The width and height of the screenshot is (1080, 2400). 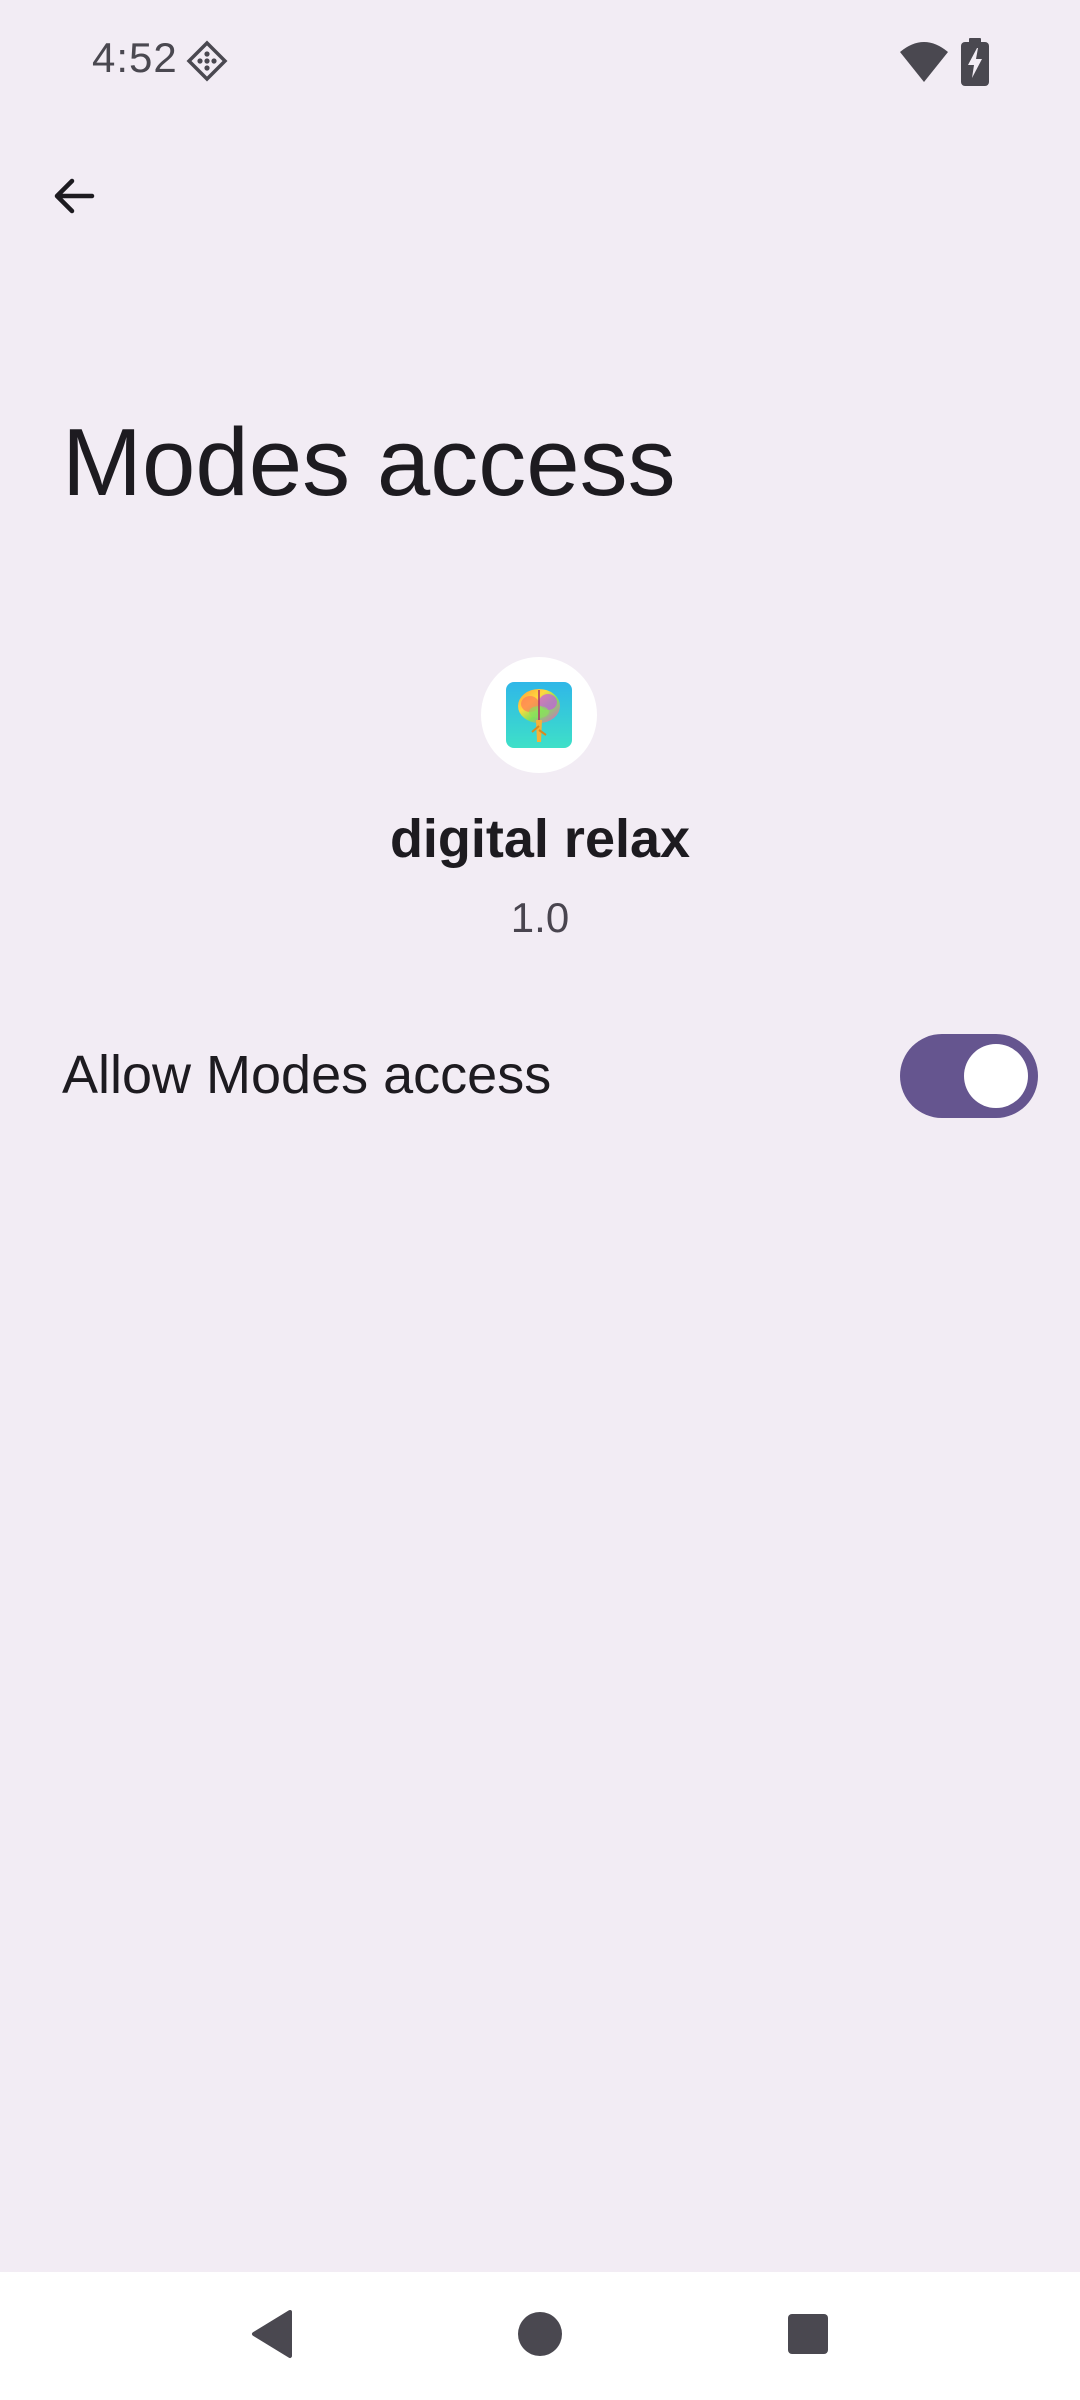 I want to click on nav-recents-square-icon, so click(x=808, y=2336).